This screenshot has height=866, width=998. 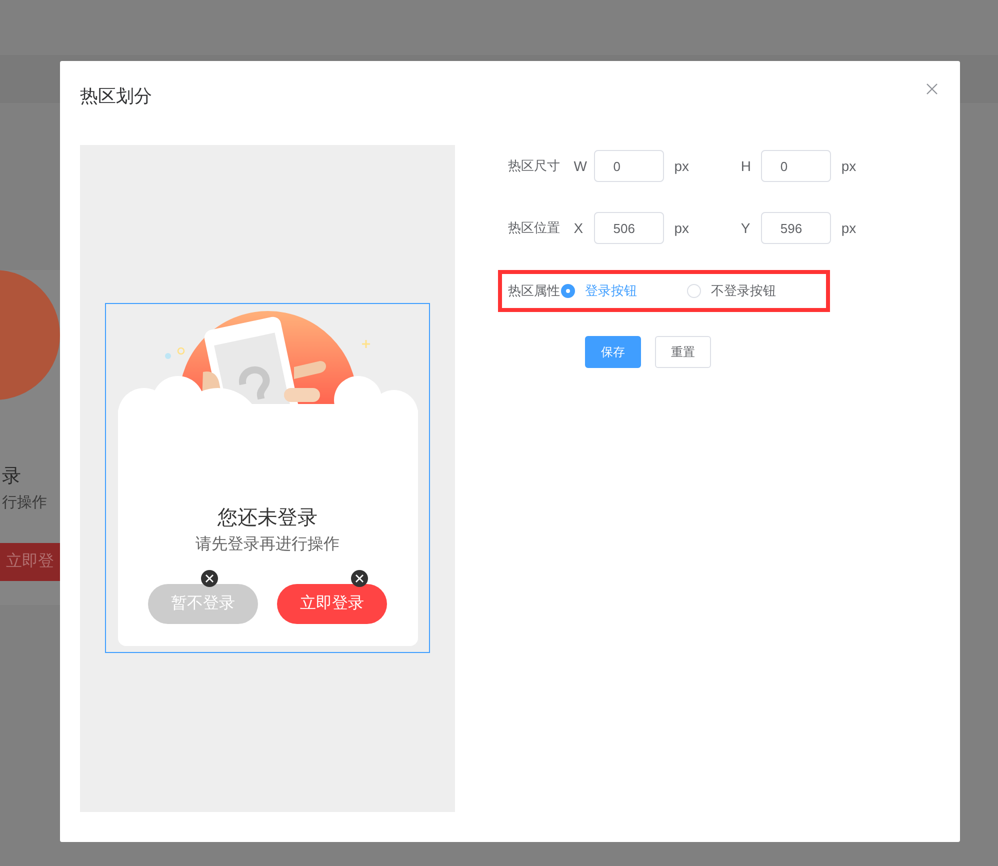 What do you see at coordinates (332, 604) in the screenshot?
I see `login-now-button: 立即登录` at bounding box center [332, 604].